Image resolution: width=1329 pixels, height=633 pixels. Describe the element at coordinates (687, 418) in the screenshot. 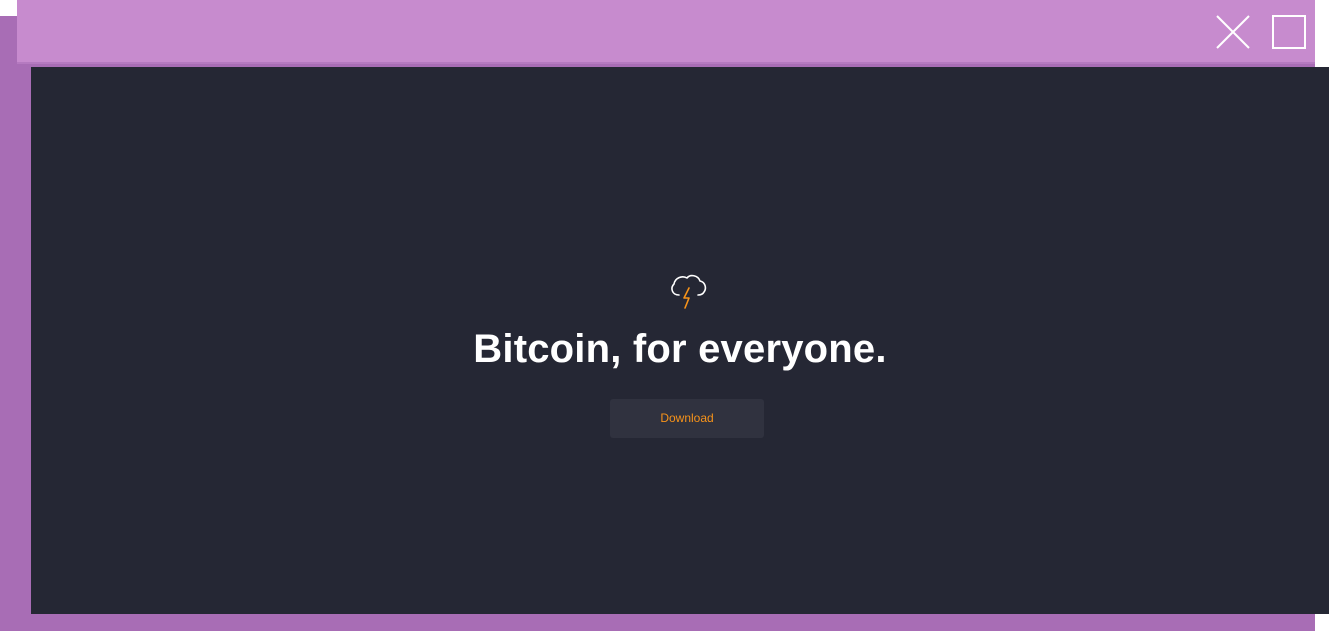

I see `download-button: Download` at that location.